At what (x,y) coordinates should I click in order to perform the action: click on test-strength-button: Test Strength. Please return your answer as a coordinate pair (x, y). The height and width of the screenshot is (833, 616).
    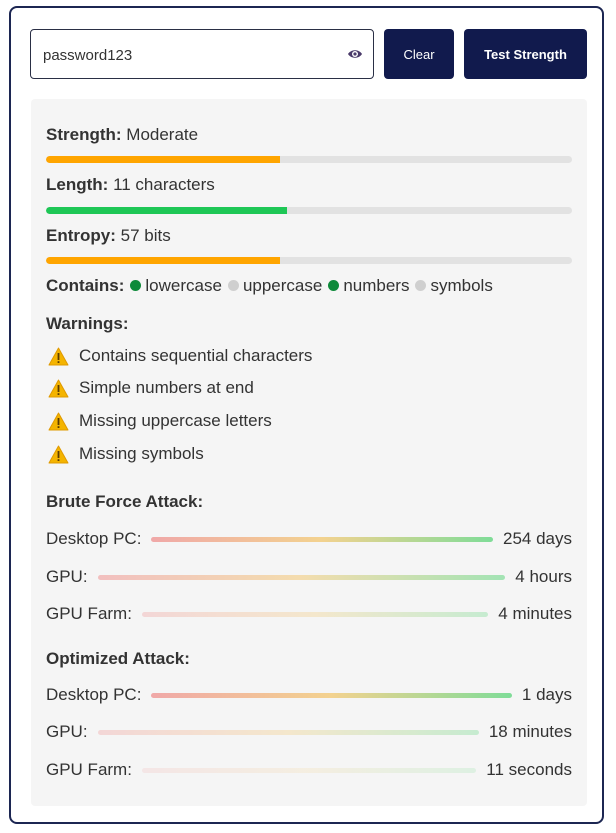
    Looking at the image, I should click on (525, 54).